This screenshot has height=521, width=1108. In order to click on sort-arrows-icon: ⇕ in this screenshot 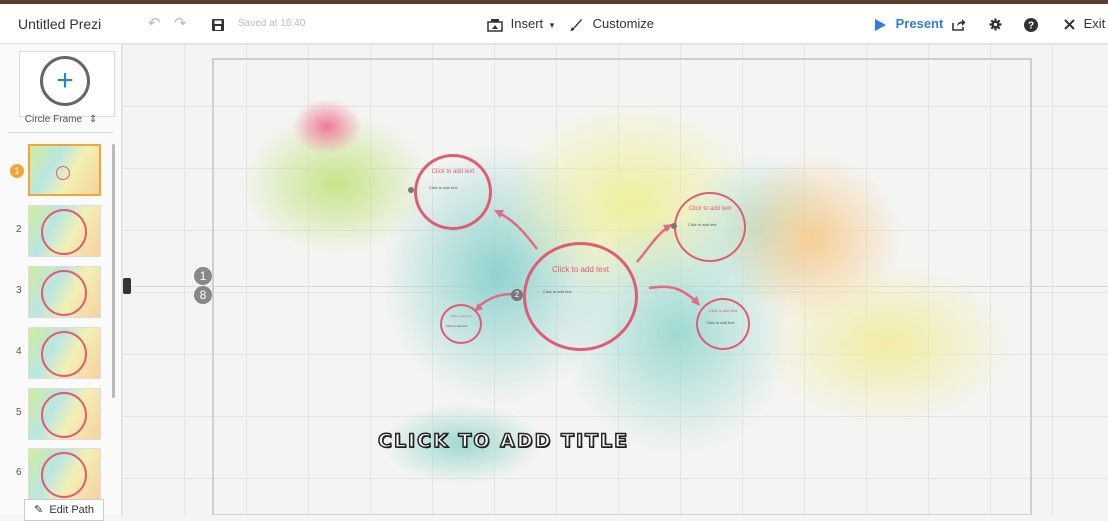, I will do `click(93, 119)`.